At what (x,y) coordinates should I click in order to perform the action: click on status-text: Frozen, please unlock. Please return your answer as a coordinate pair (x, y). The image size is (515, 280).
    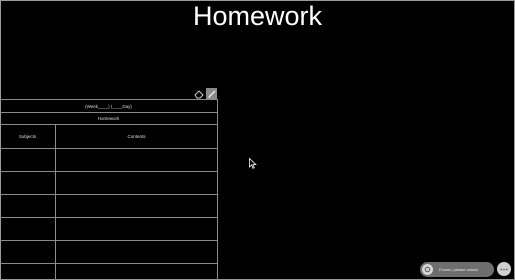
    Looking at the image, I should click on (459, 269).